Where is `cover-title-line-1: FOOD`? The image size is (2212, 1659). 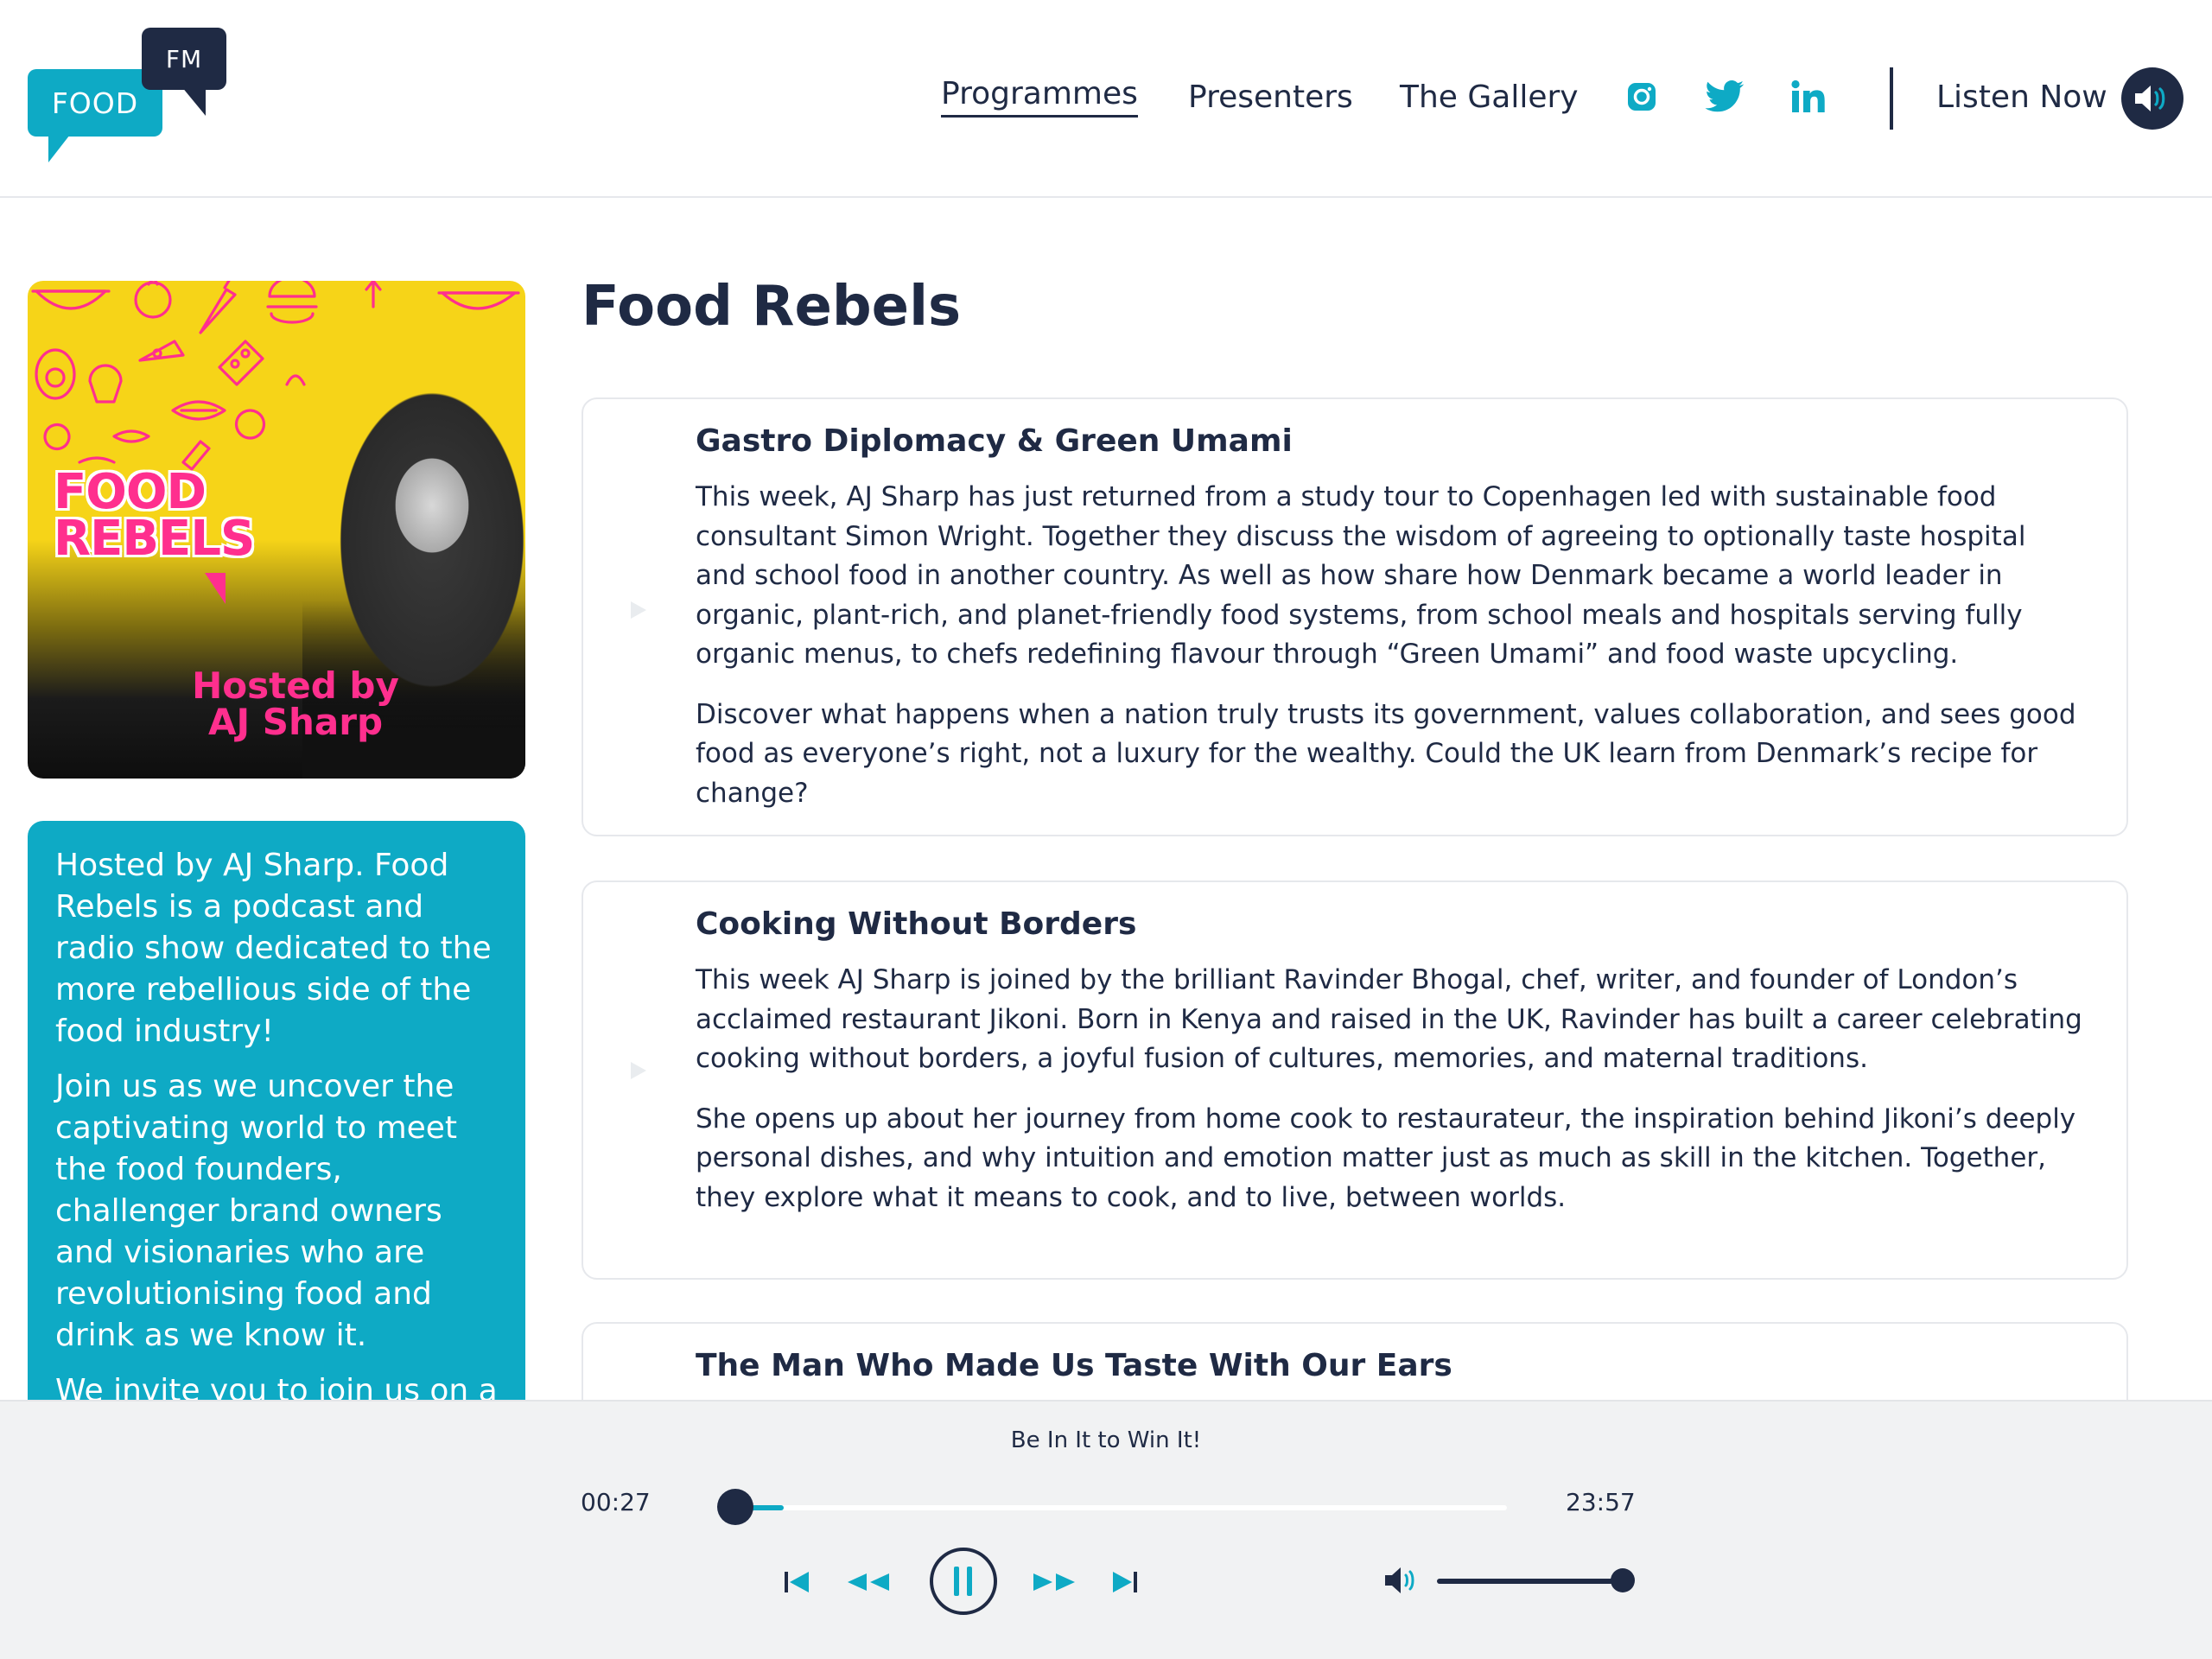
cover-title-line-1: FOOD is located at coordinates (130, 492).